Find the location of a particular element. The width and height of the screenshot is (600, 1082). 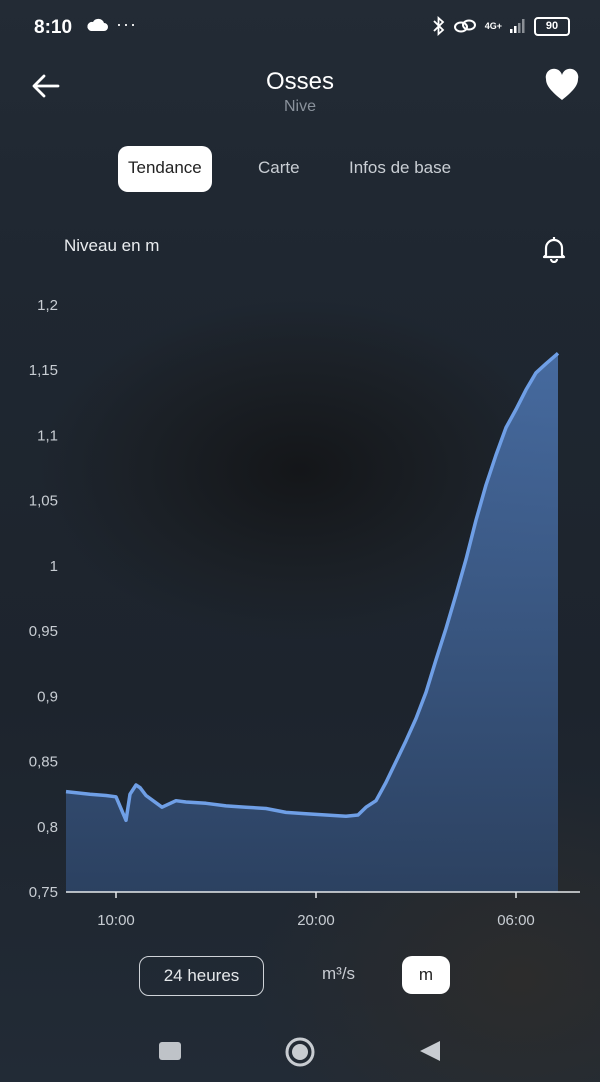

x-tick-label: 10:00 is located at coordinates (116, 920).